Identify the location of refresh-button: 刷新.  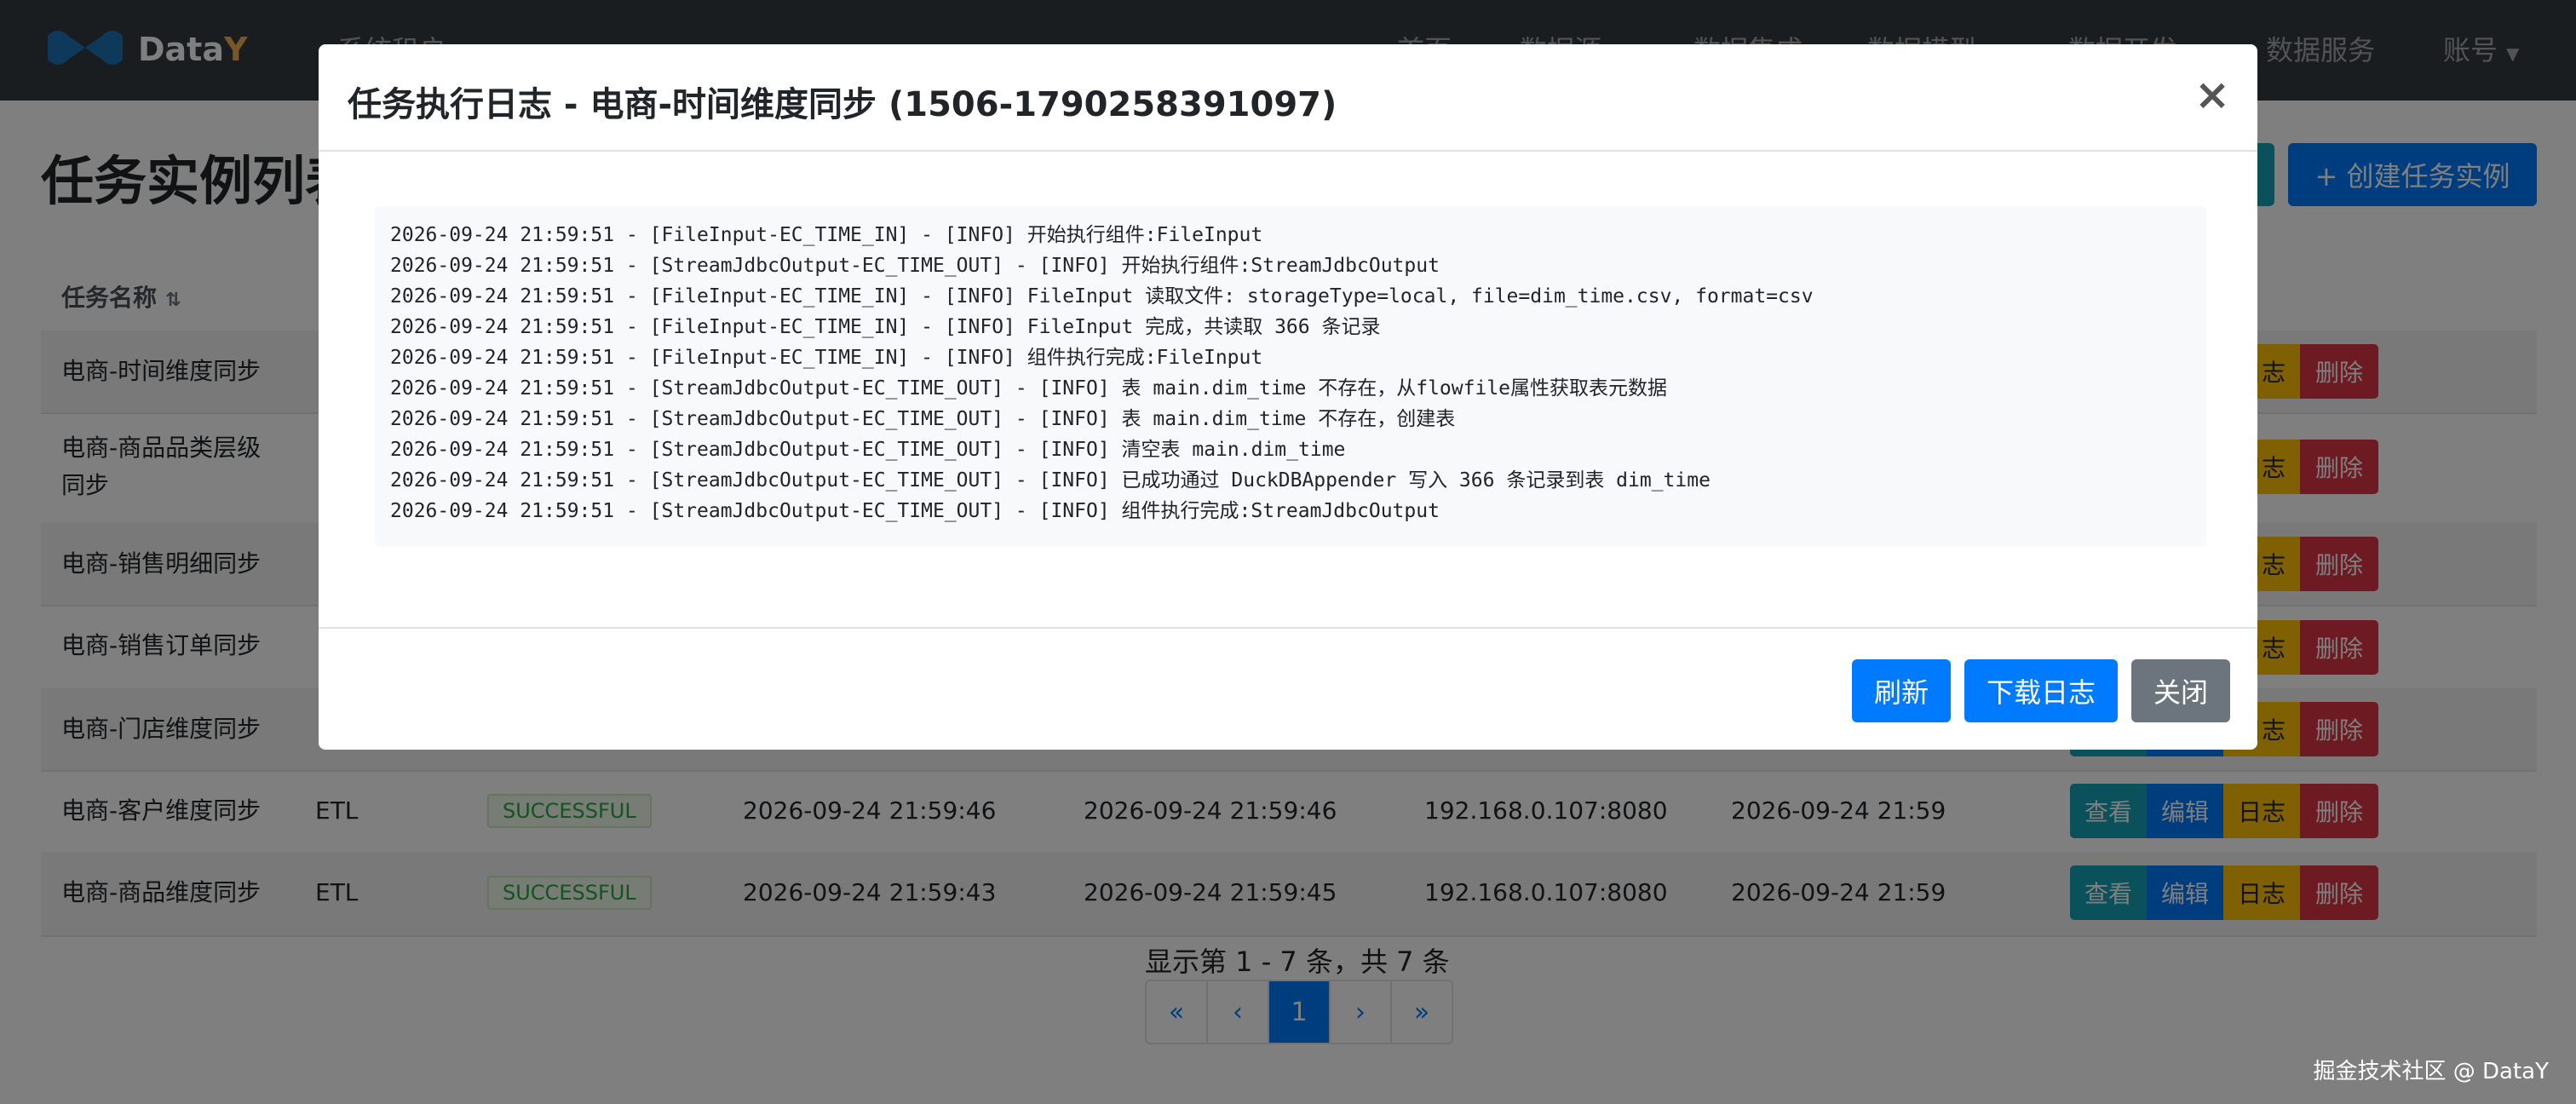
(1902, 691).